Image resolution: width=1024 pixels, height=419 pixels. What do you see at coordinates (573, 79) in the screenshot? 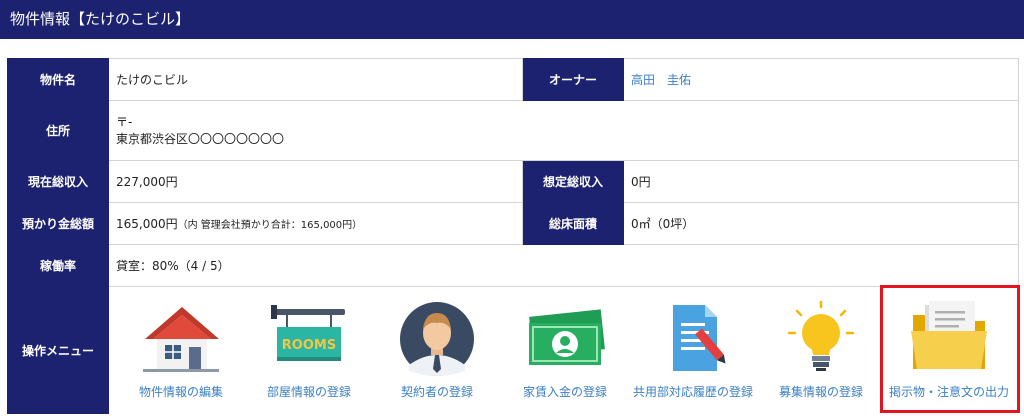
I see `label-owner: オーナー` at bounding box center [573, 79].